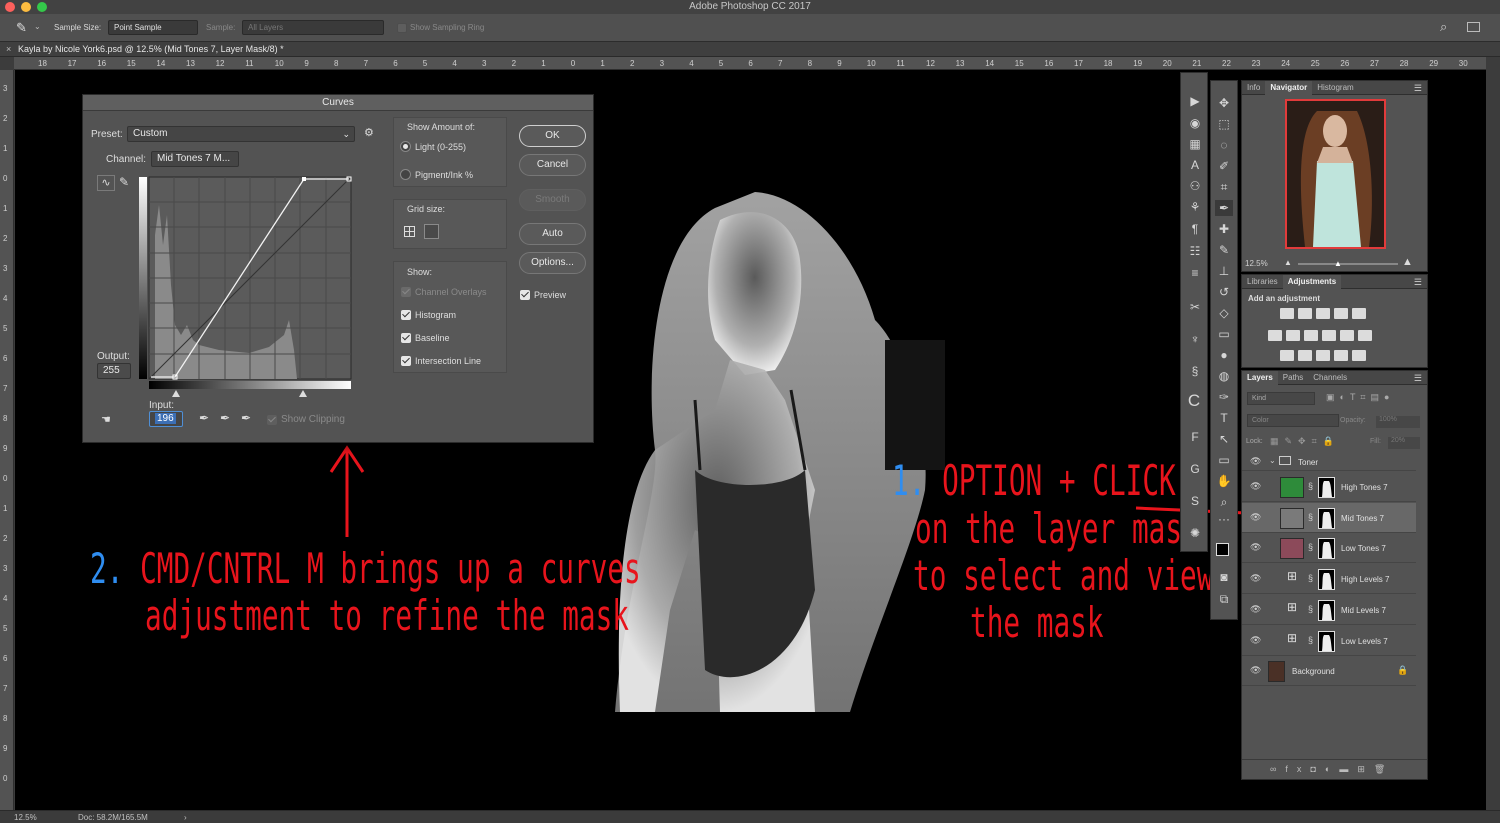 The image size is (1500, 823). I want to click on brightness-icon, so click(1287, 313).